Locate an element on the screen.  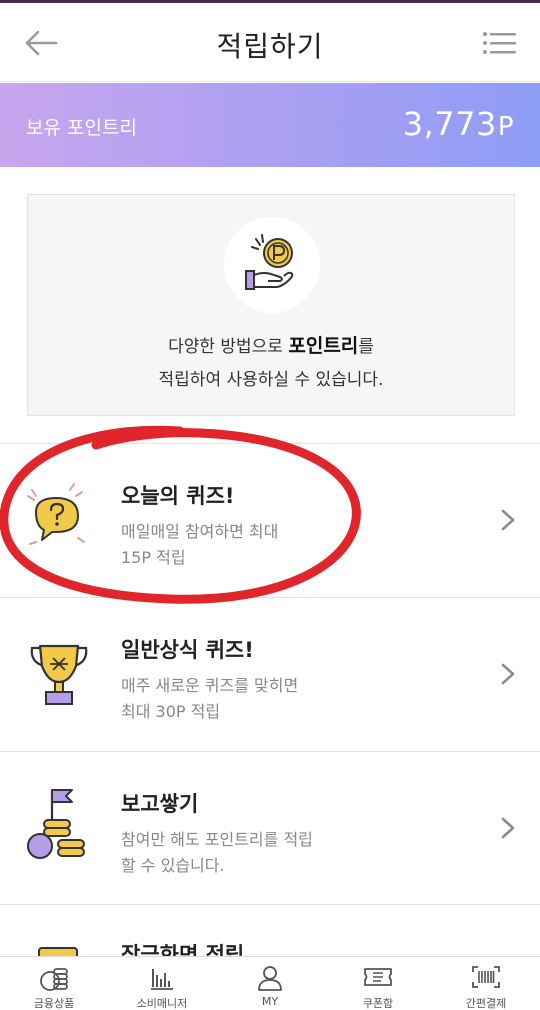
bottom-tab-bar: 금융상품 소비매니저 MY 쿠폰함 간편결제 is located at coordinates (270, 983).